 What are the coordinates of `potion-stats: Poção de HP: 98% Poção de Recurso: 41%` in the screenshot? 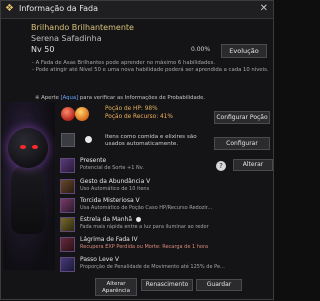 It's located at (139, 113).